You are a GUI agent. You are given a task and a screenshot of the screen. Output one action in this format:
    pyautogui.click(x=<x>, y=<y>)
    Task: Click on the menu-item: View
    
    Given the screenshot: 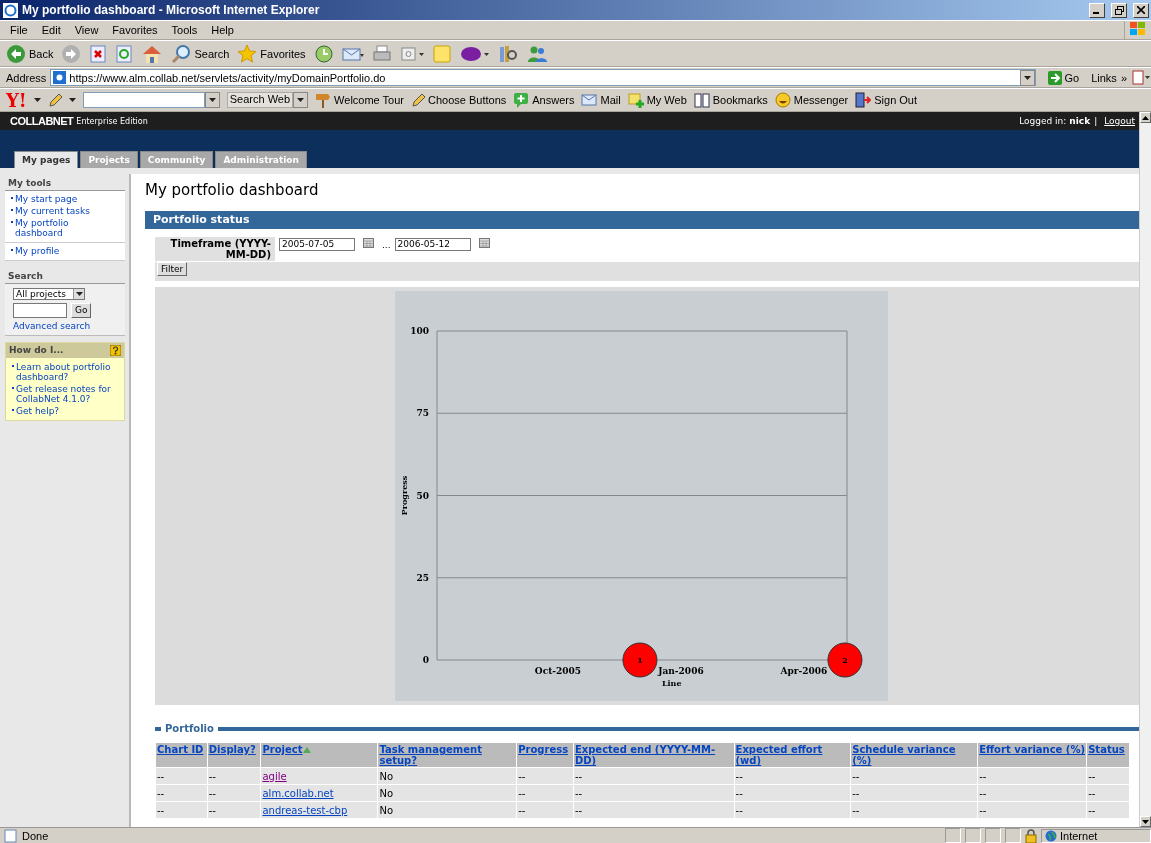 What is the action you would take?
    pyautogui.click(x=86, y=30)
    